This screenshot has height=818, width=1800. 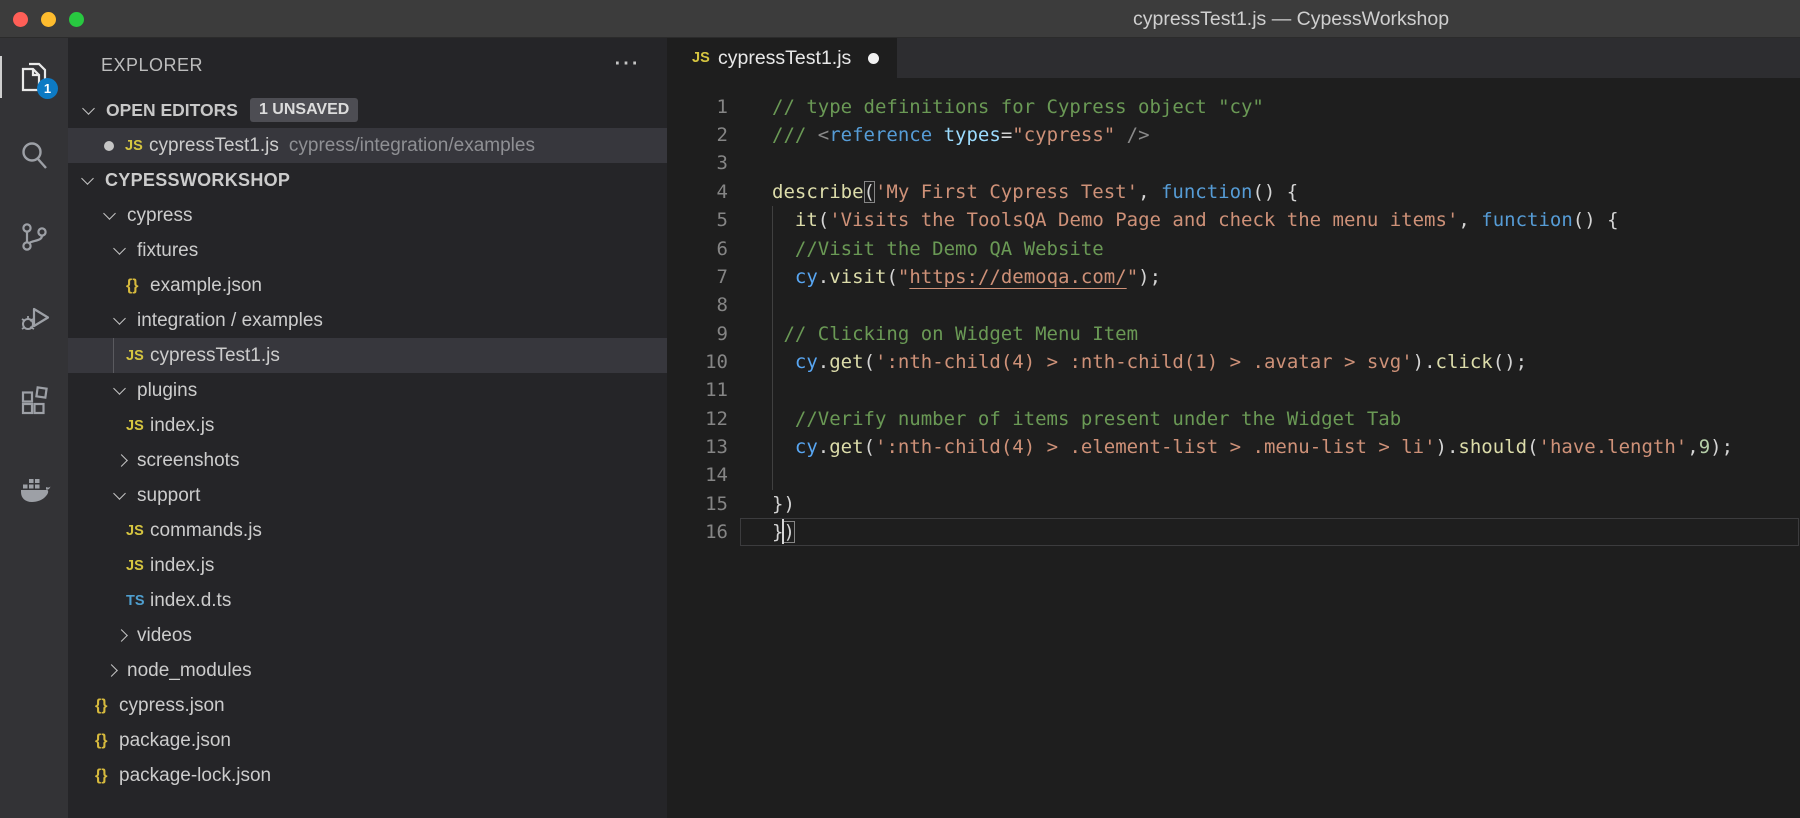 What do you see at coordinates (34, 317) in the screenshot?
I see `run-debug-icon` at bounding box center [34, 317].